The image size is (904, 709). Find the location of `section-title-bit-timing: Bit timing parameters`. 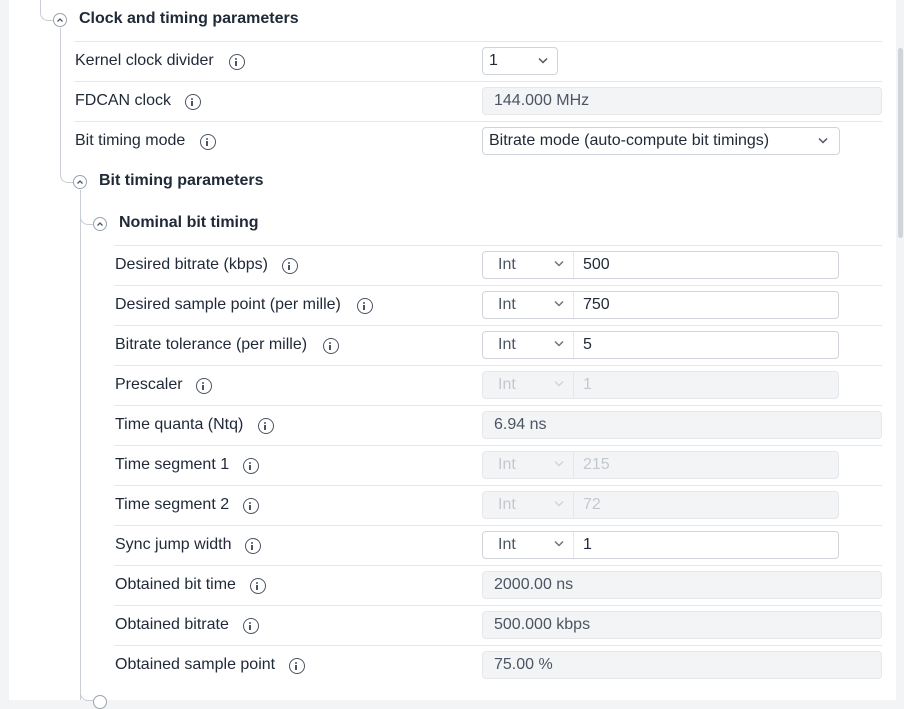

section-title-bit-timing: Bit timing parameters is located at coordinates (181, 180).